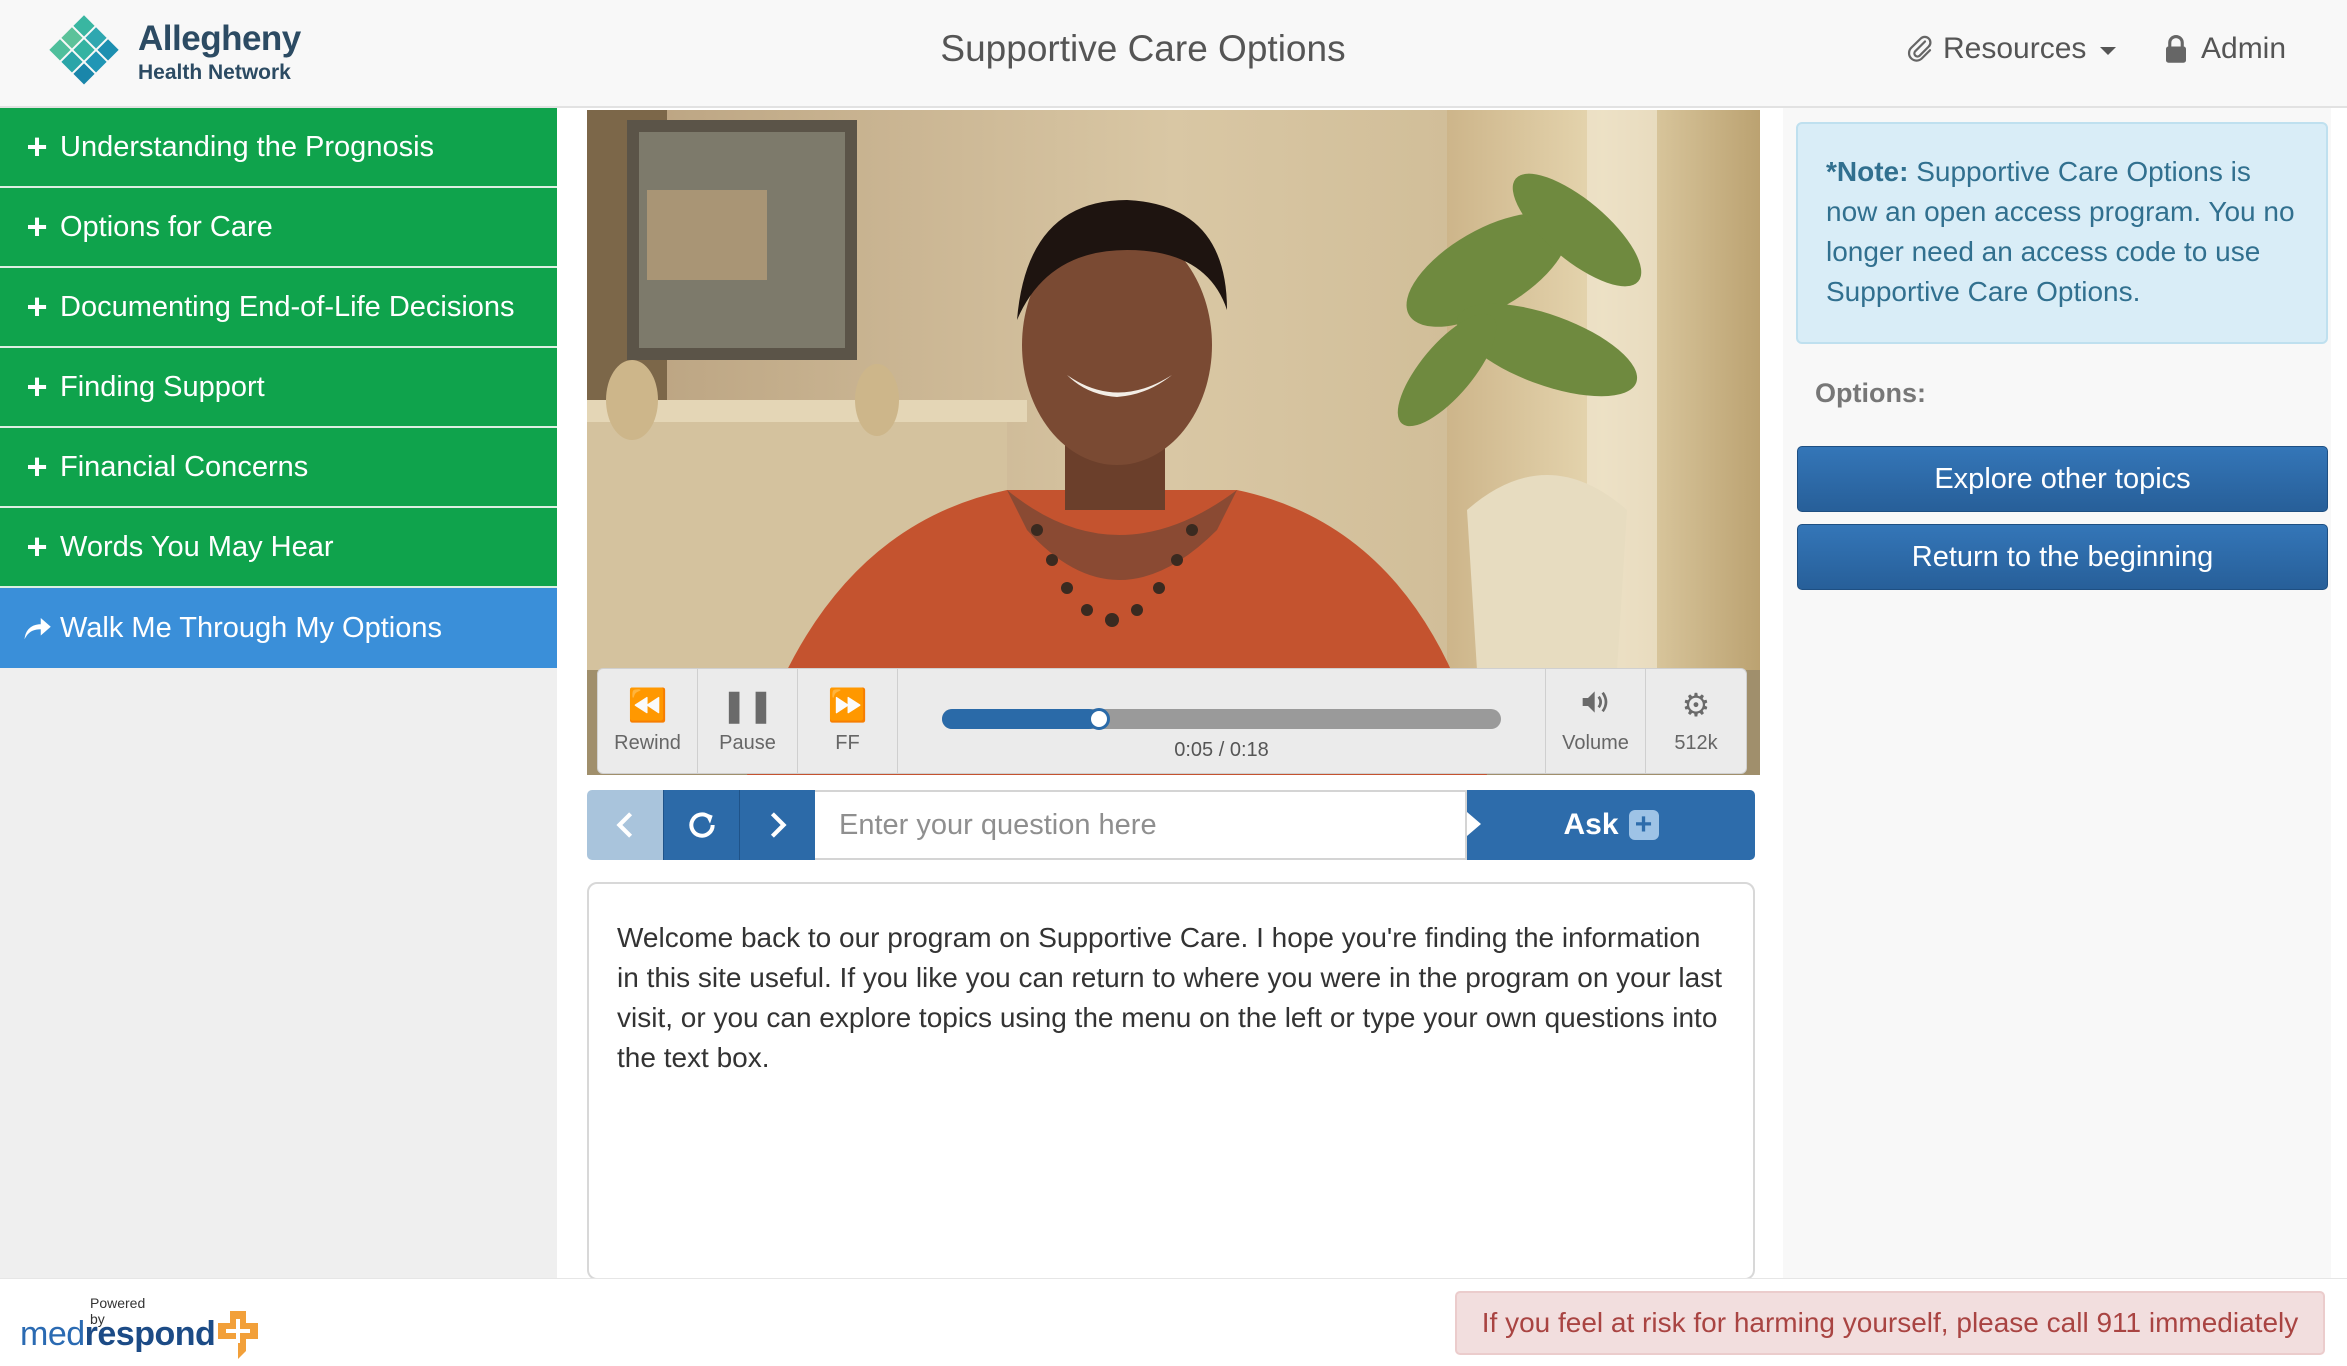  I want to click on question-input, so click(1141, 825).